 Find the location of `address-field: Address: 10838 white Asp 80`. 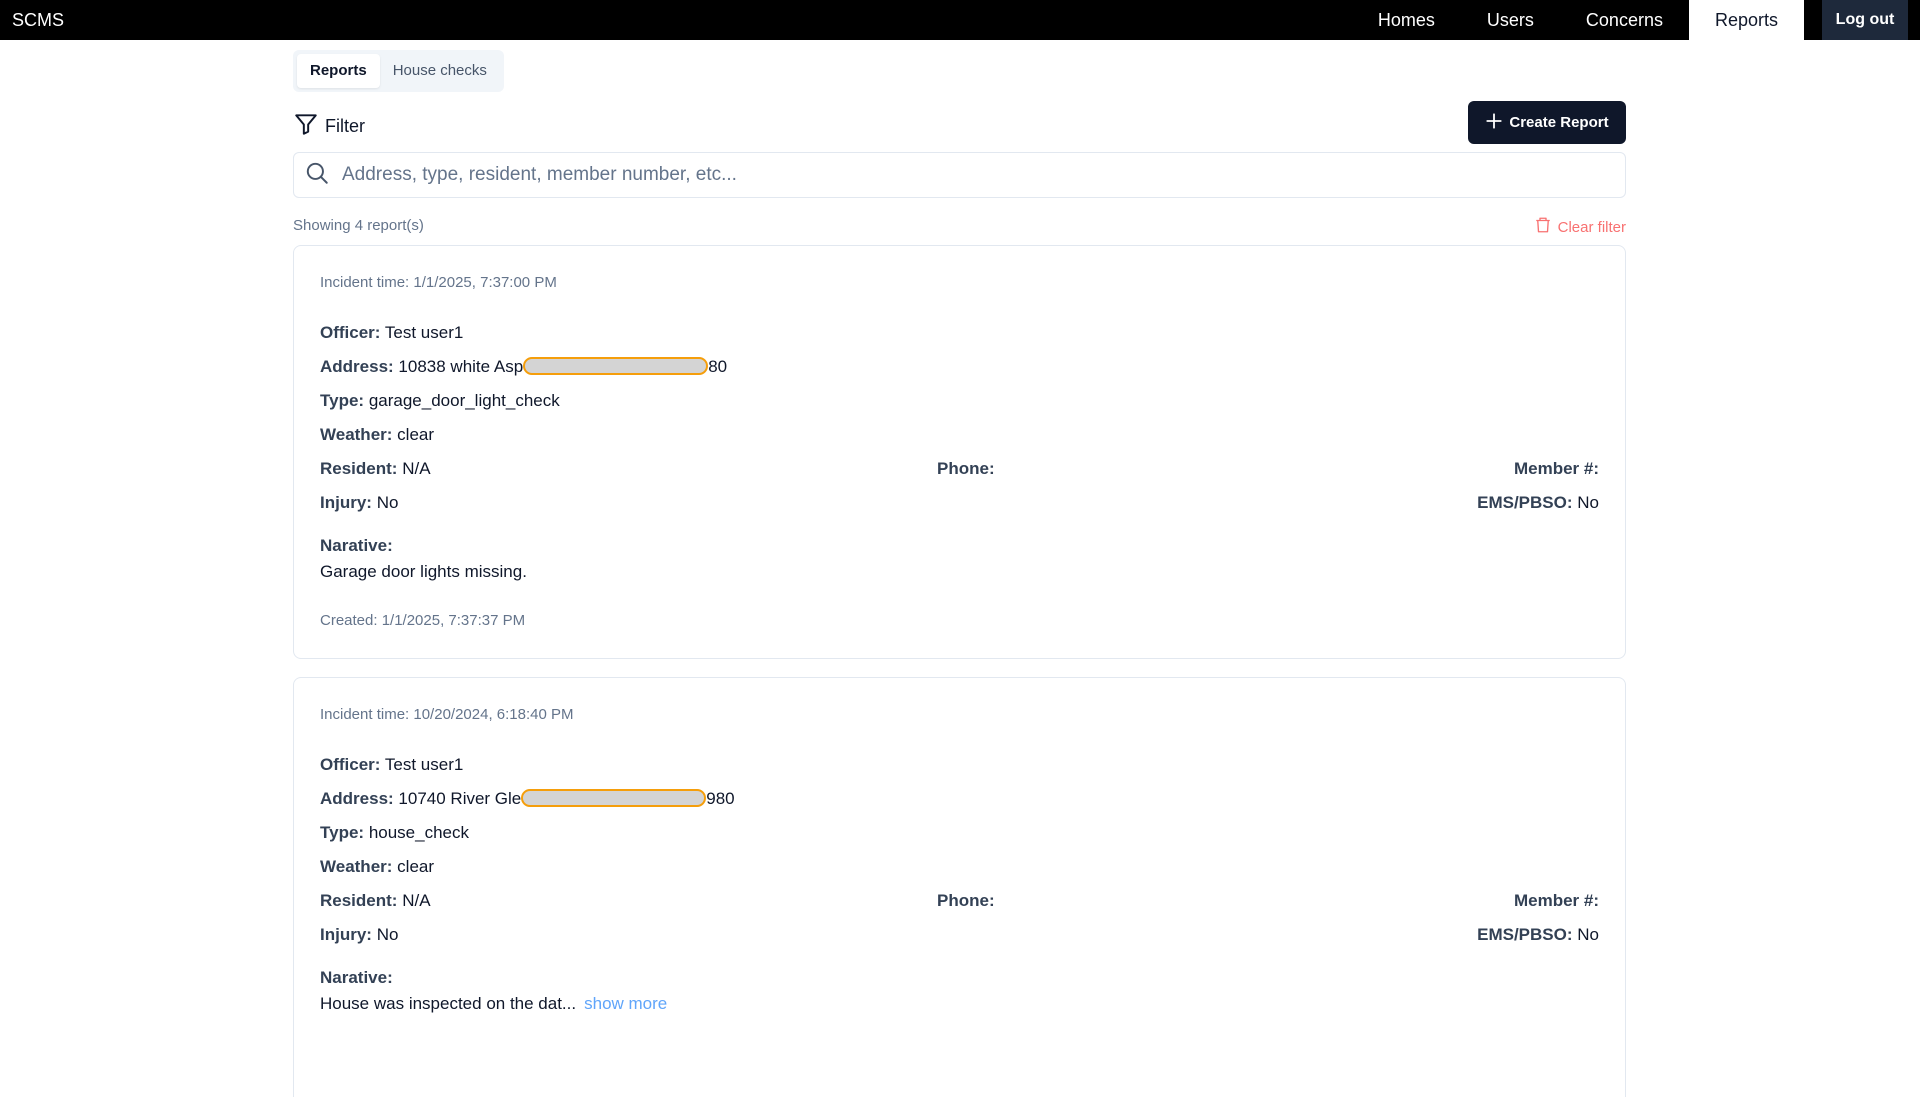

address-field: Address: 10838 white Asp 80 is located at coordinates (523, 367).